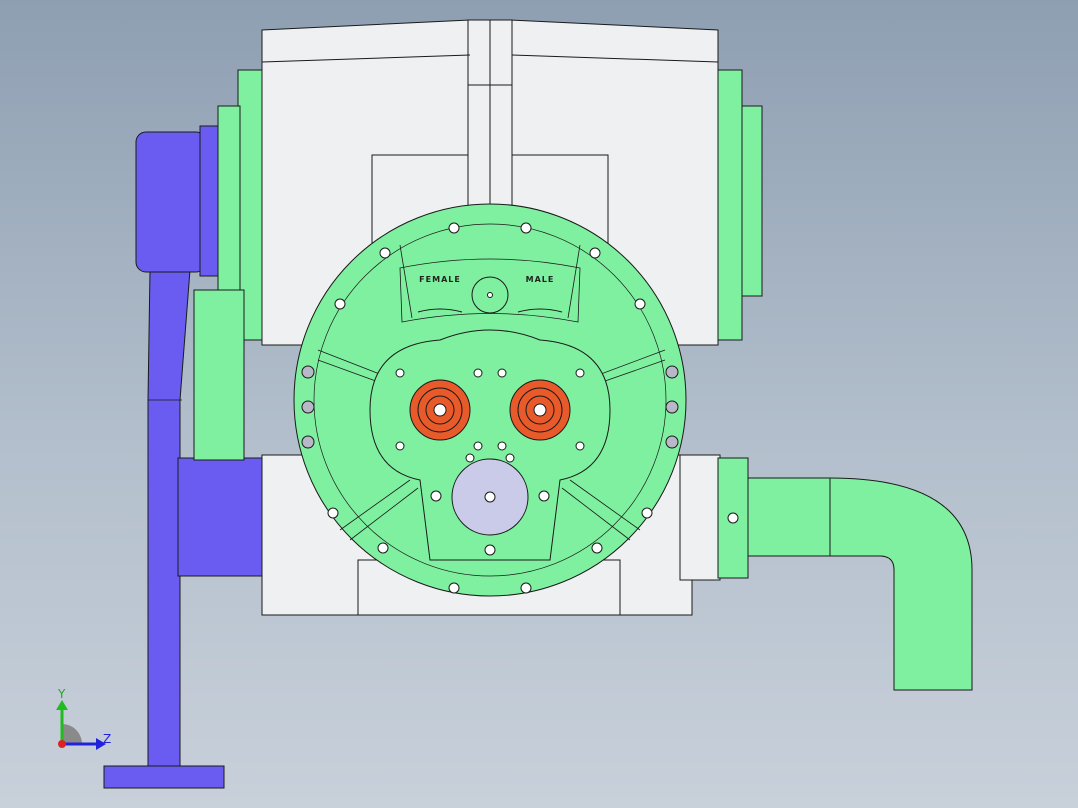 The height and width of the screenshot is (808, 1078). What do you see at coordinates (490, 497) in the screenshot?
I see `shaft-hub` at bounding box center [490, 497].